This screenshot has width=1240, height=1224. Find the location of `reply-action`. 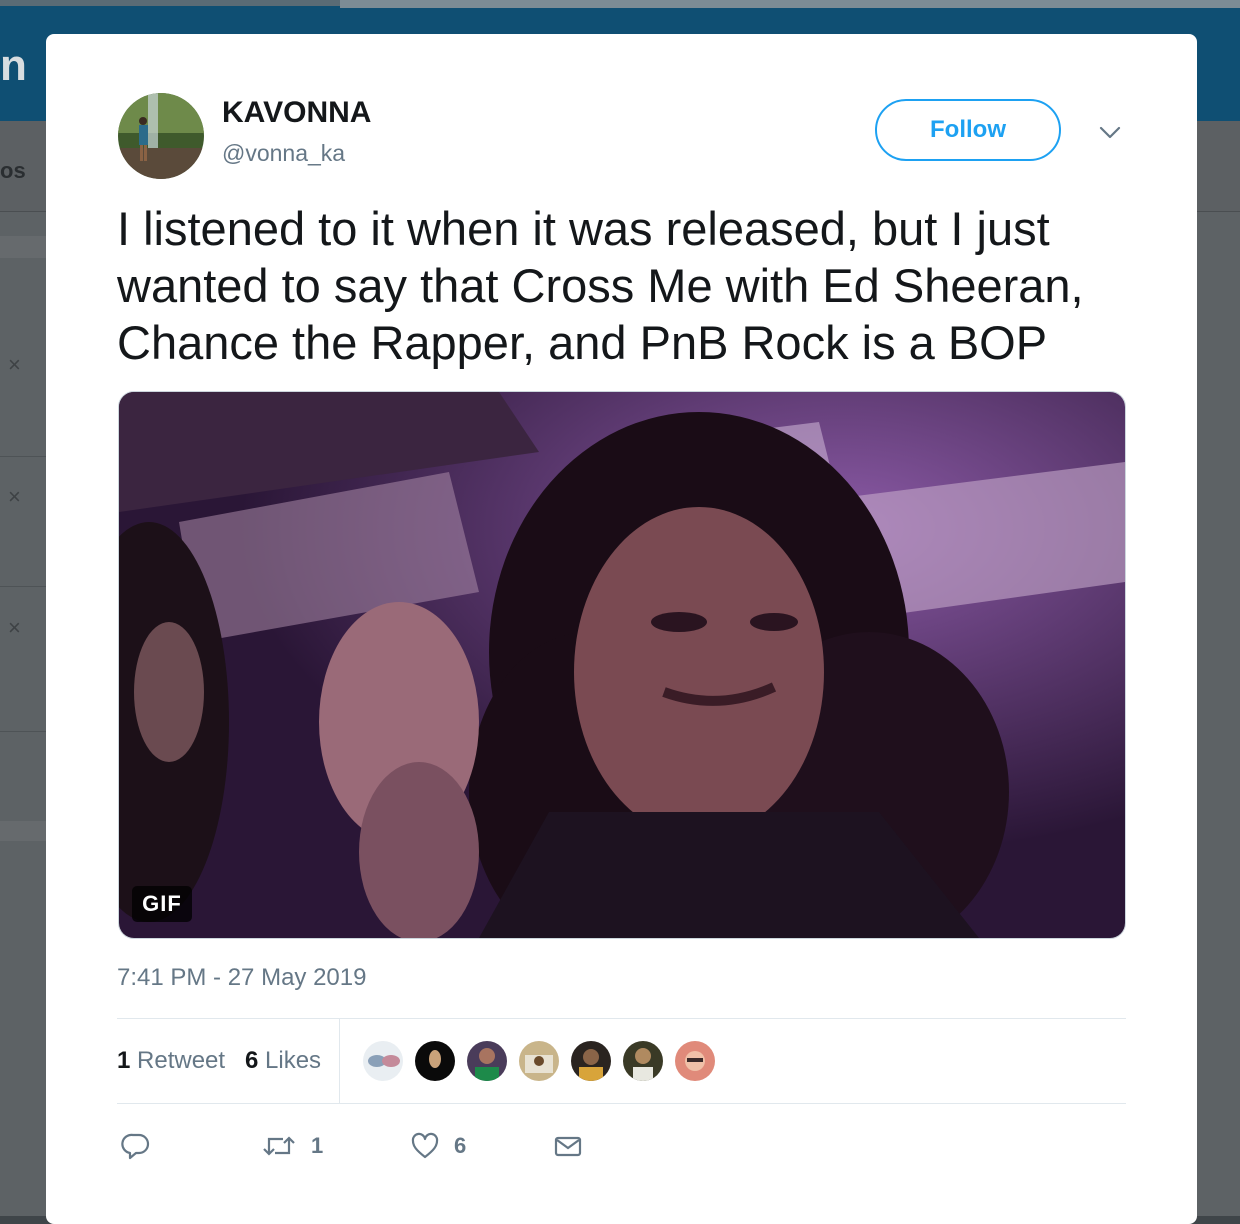

reply-action is located at coordinates (136, 1146).